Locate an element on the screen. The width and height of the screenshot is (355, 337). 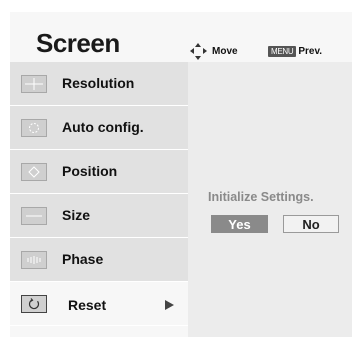
sidebar-item-phase: Phase is located at coordinates (99, 260).